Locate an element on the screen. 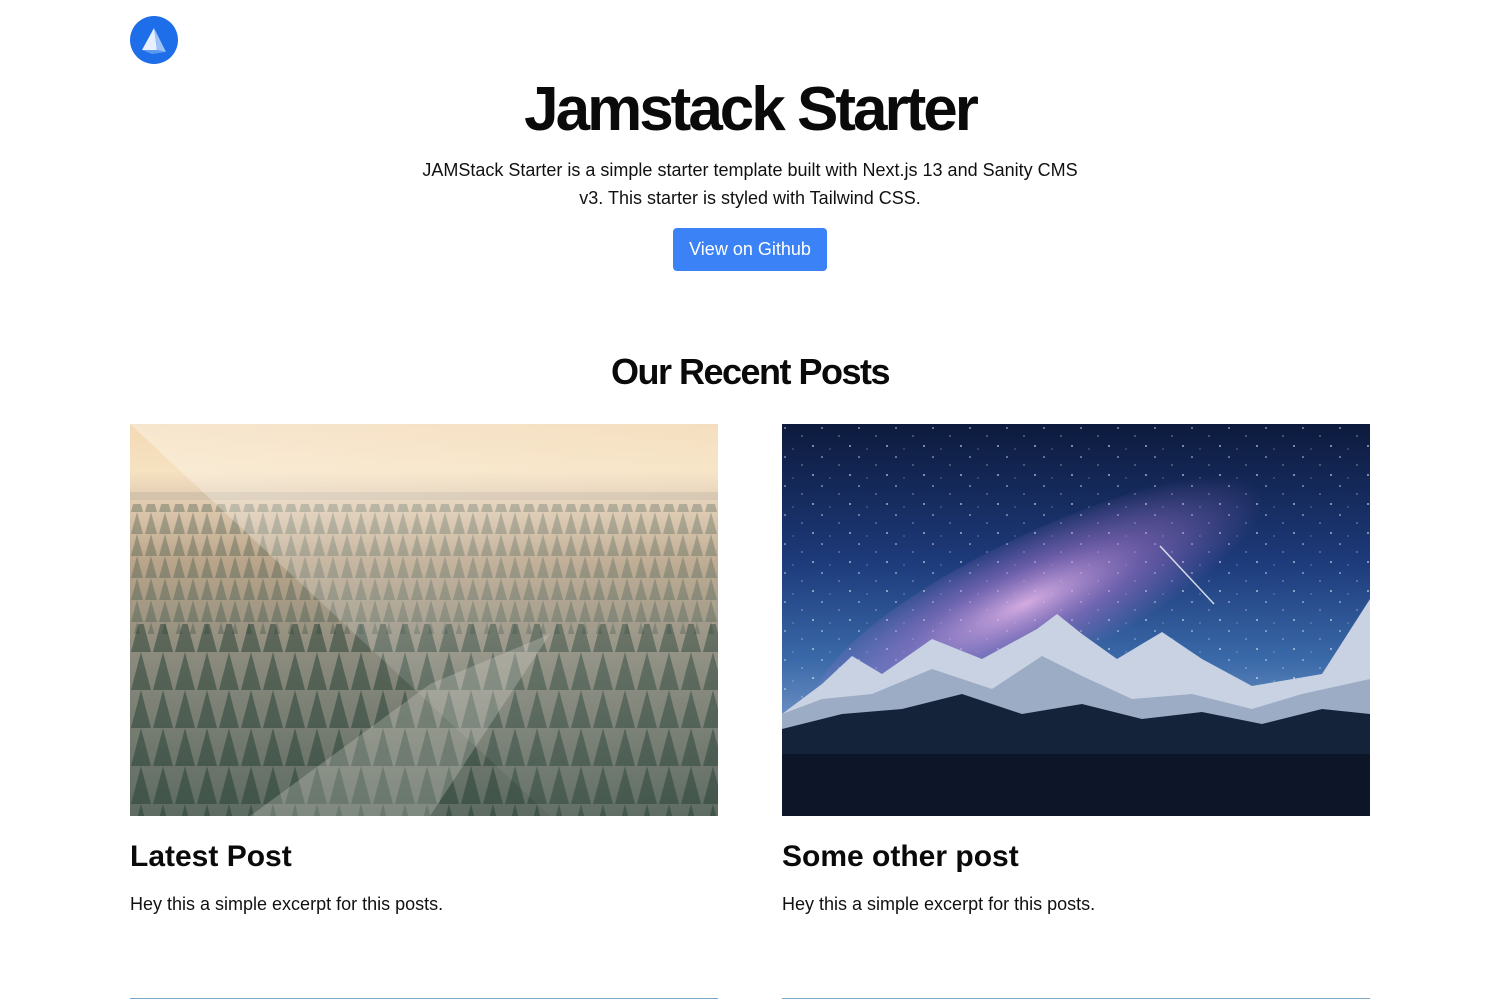 The image size is (1500, 1000). view-on-github-button: View on Github is located at coordinates (750, 249).